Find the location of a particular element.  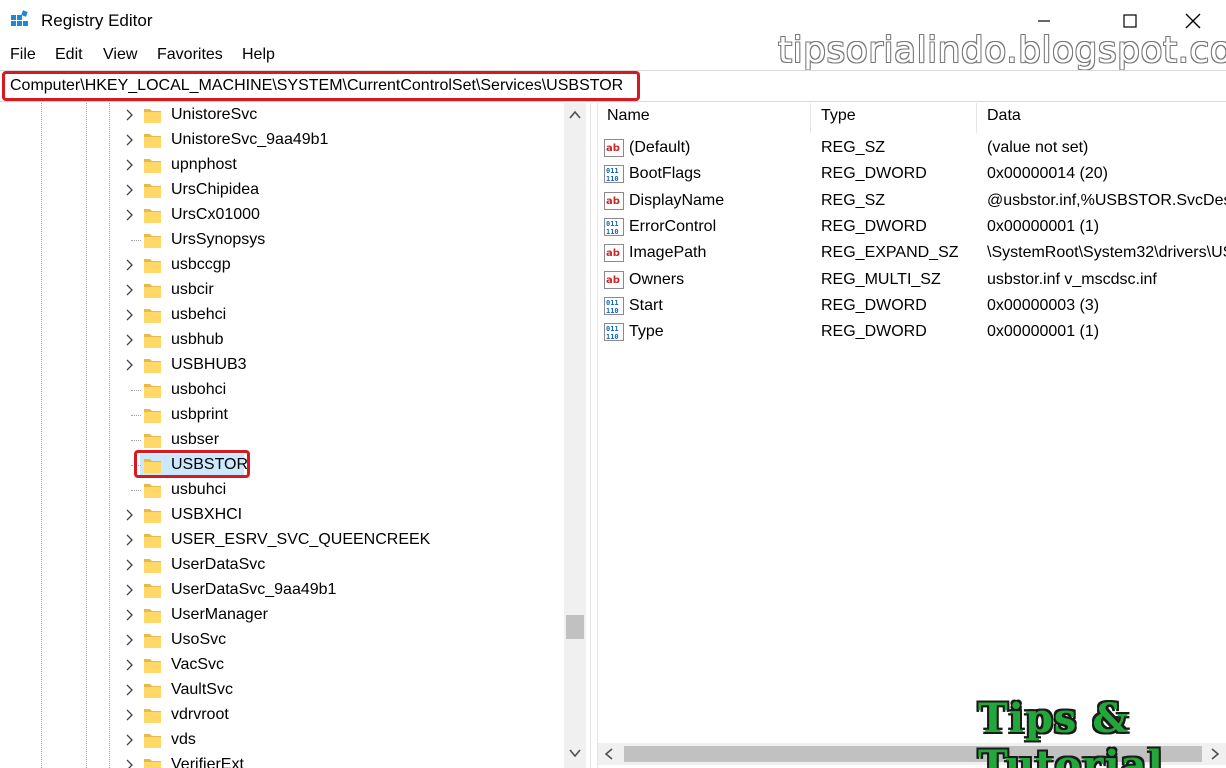

tree-item: upnphost is located at coordinates (280, 165).